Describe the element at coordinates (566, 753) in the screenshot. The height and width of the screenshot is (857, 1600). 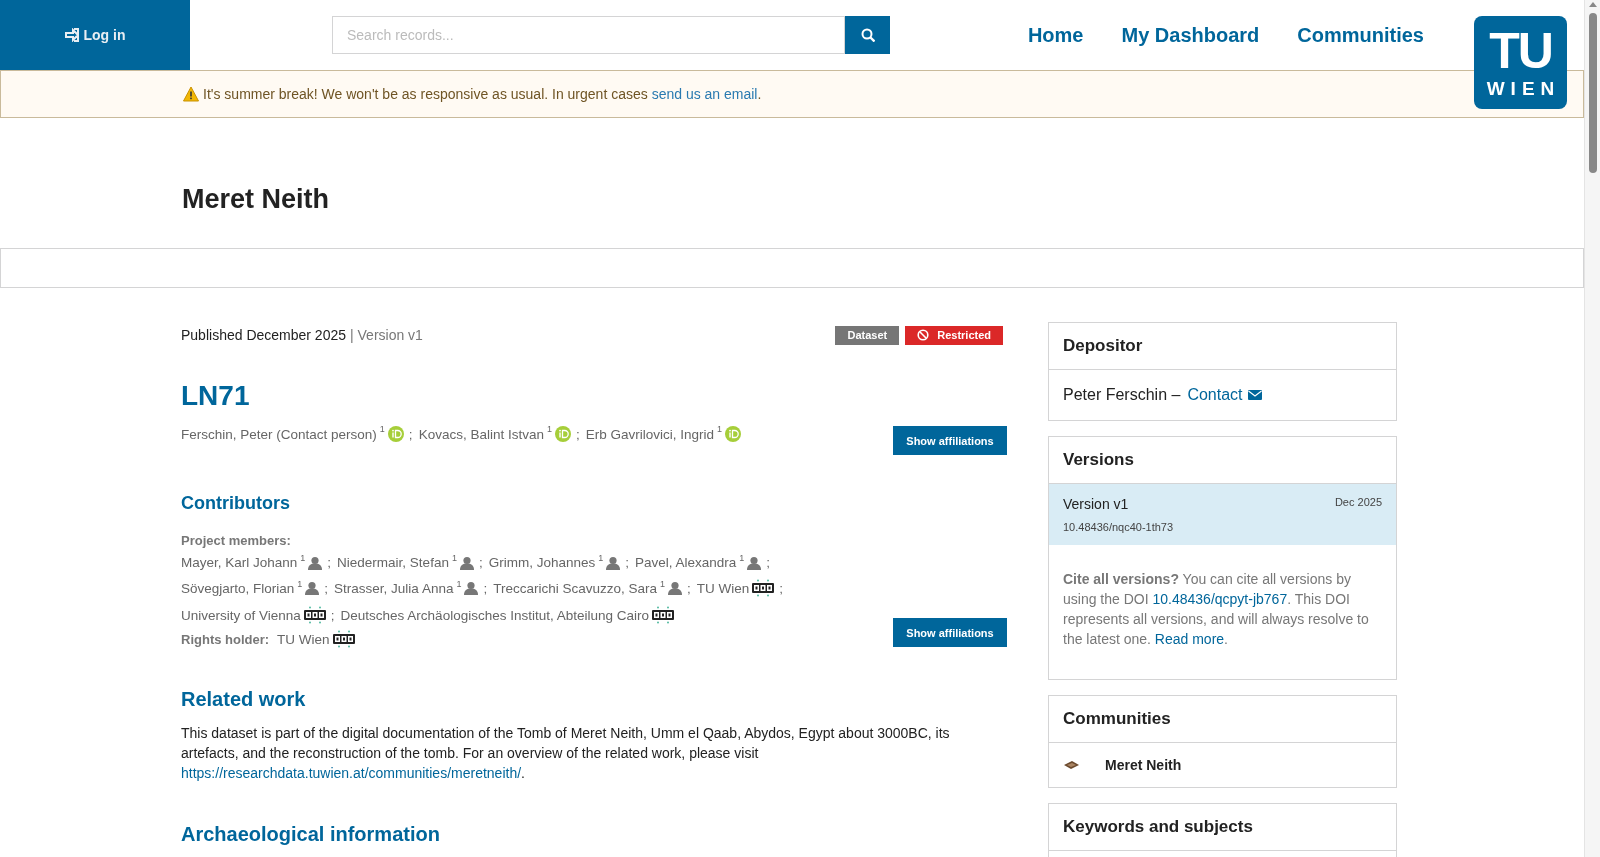
I see `related-work-text: This dataset is part of the digital documentation of the Tomb of Meret Neith, Umm el Qaab, Abydos, Egypt about 3000BC, its artefacts, and the reconstruction of the tomb. For an overview of the related work, please visit https://researchdata.tuwien.at/communities/meretneith/.` at that location.